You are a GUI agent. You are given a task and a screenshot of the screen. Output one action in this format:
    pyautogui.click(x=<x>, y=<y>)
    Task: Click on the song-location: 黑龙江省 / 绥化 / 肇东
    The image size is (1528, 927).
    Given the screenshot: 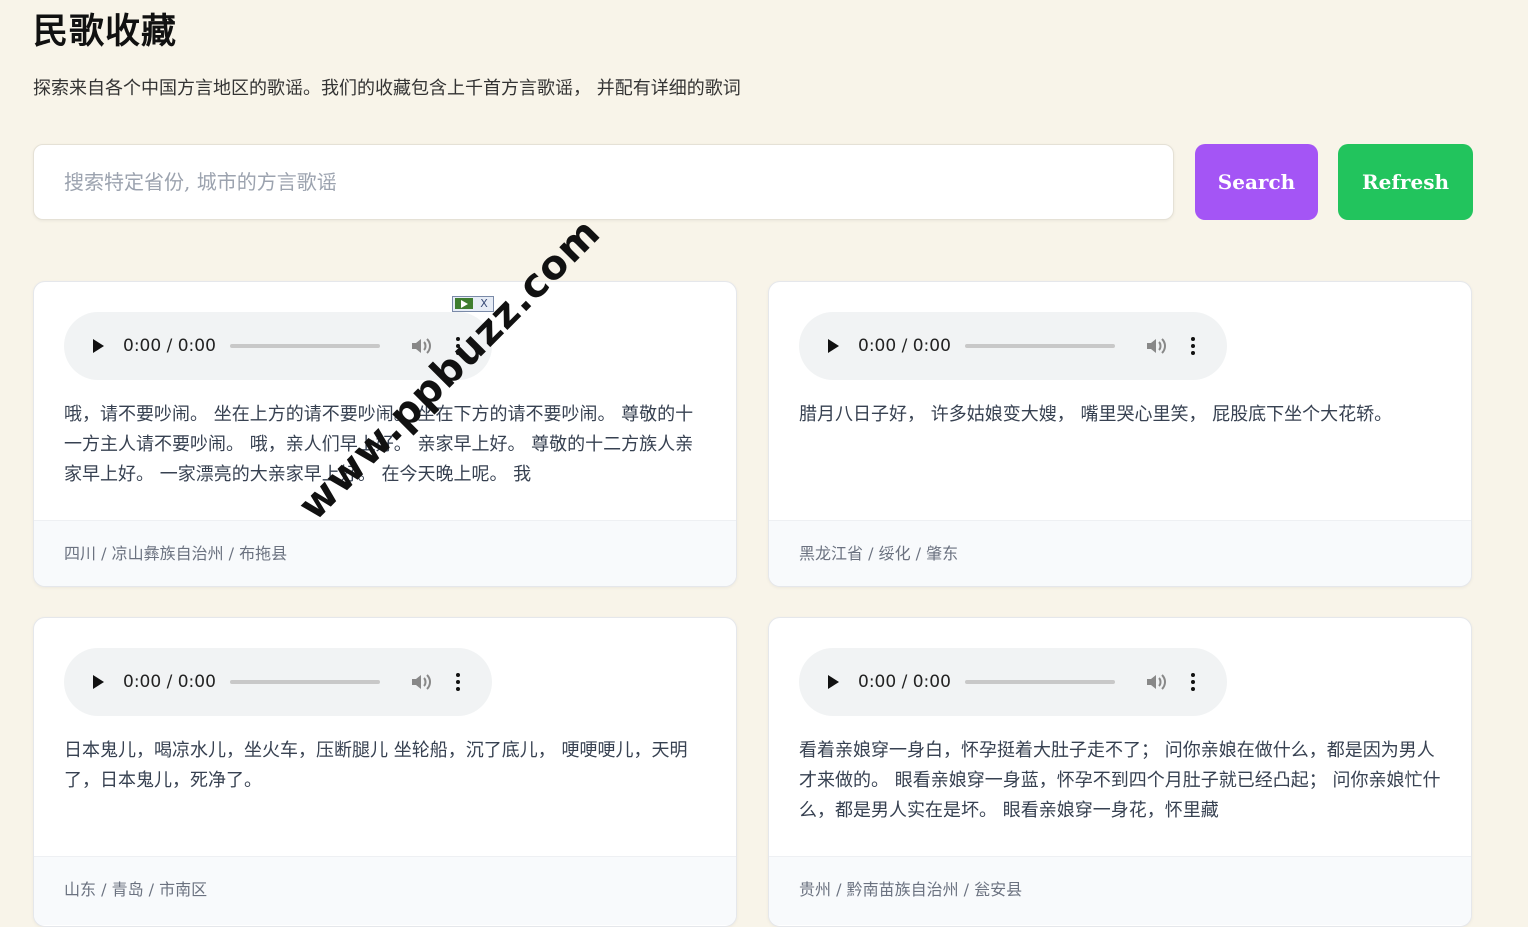 What is the action you would take?
    pyautogui.click(x=879, y=553)
    